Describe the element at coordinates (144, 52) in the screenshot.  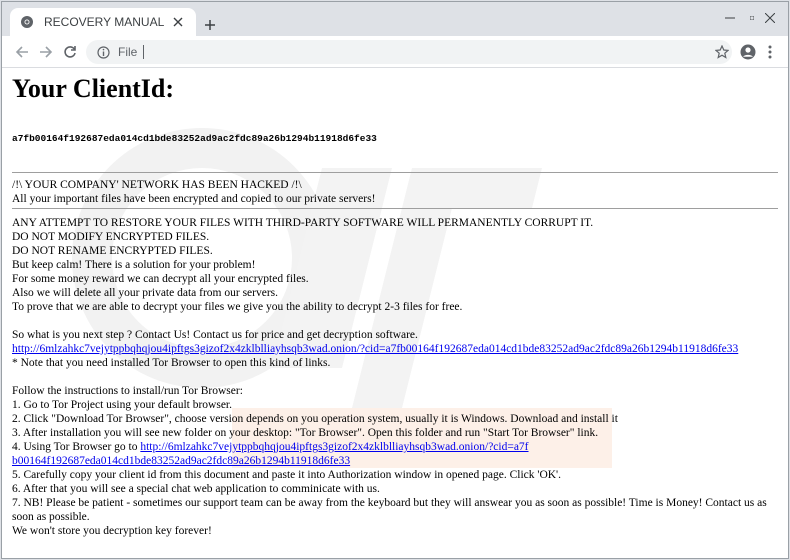
I see `address-separator` at that location.